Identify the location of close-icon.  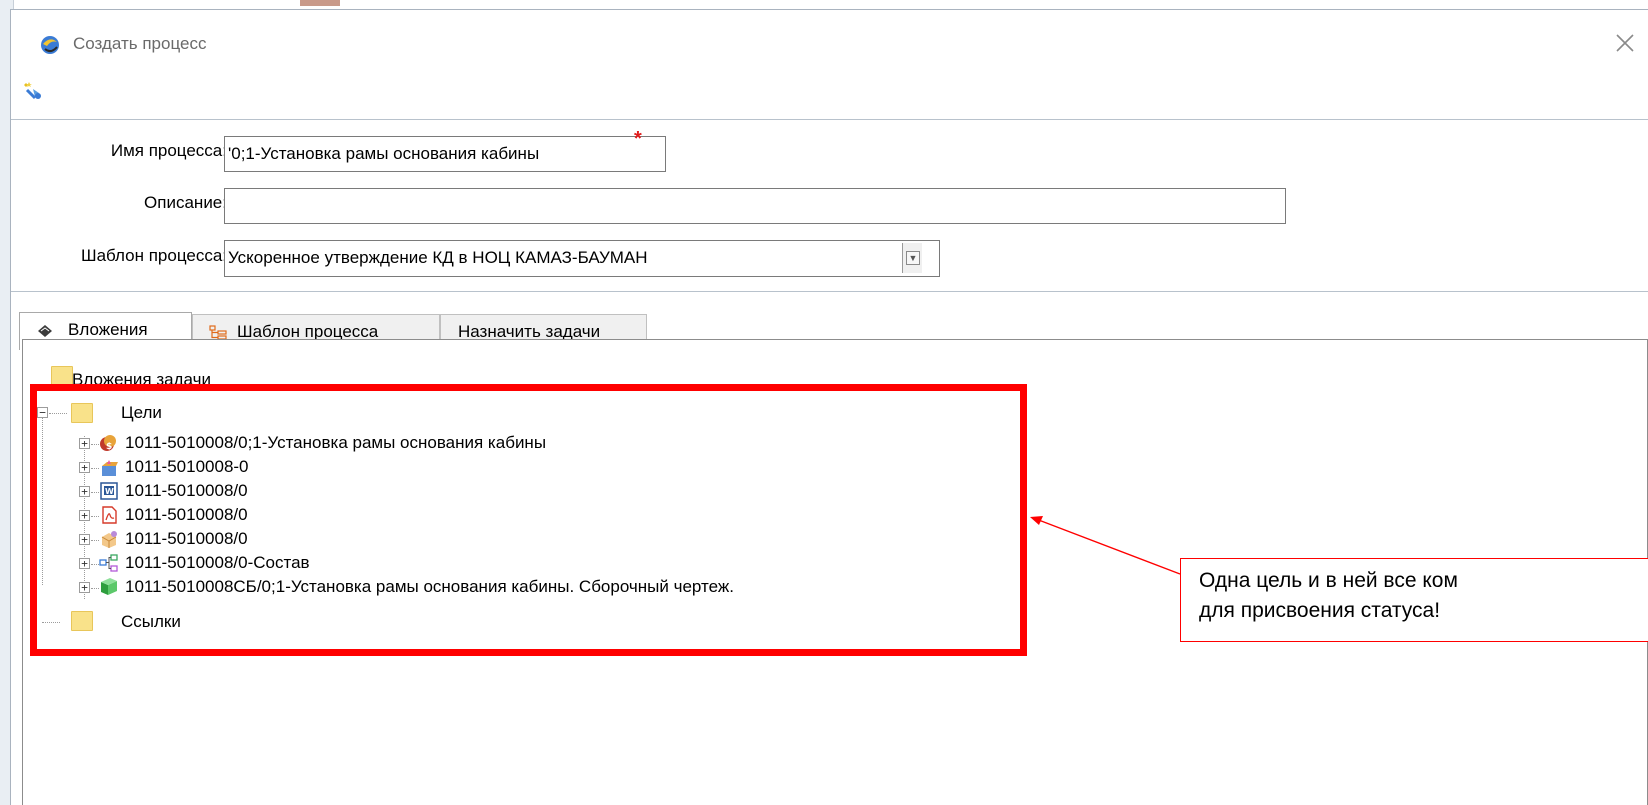
(1625, 43).